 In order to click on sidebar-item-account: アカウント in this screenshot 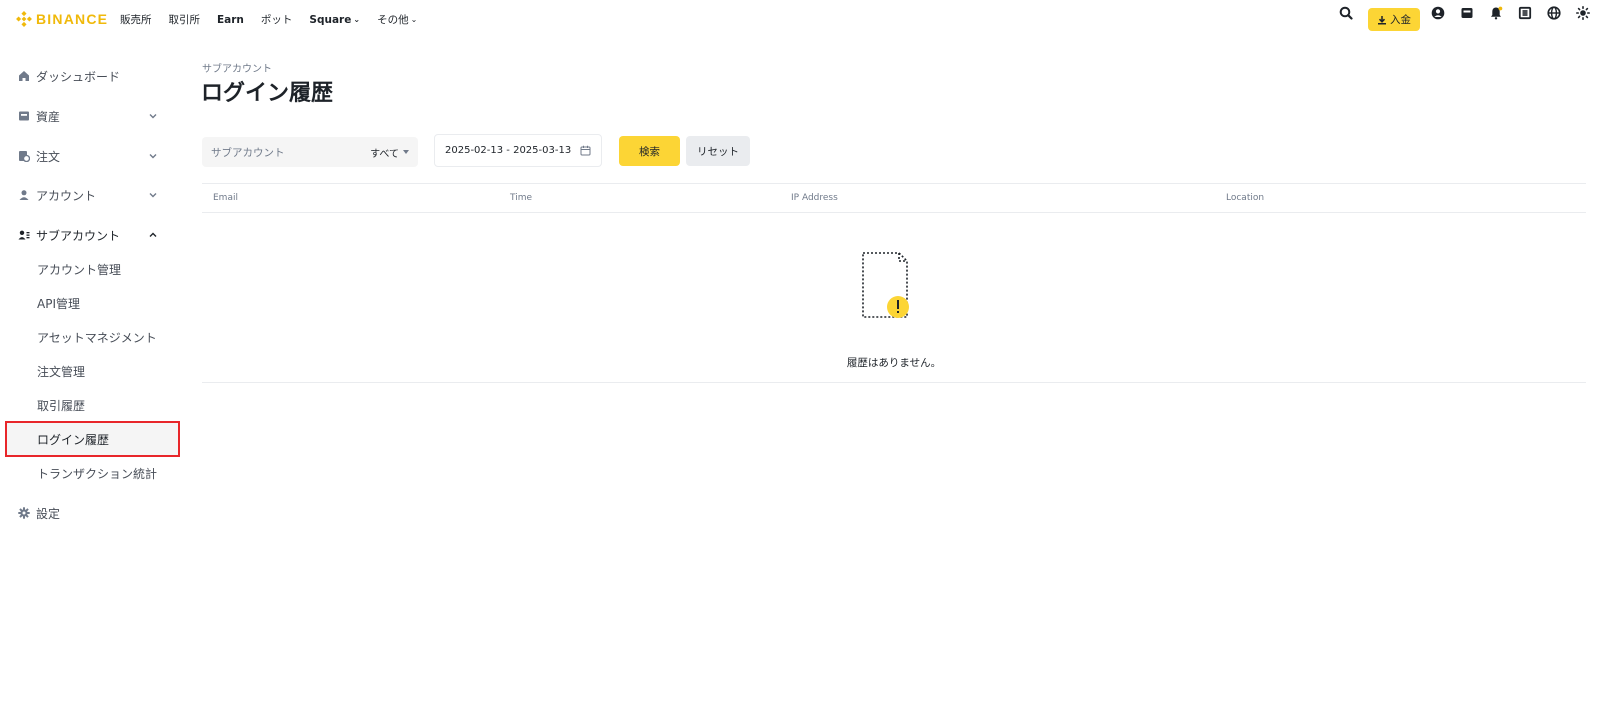, I will do `click(90, 195)`.